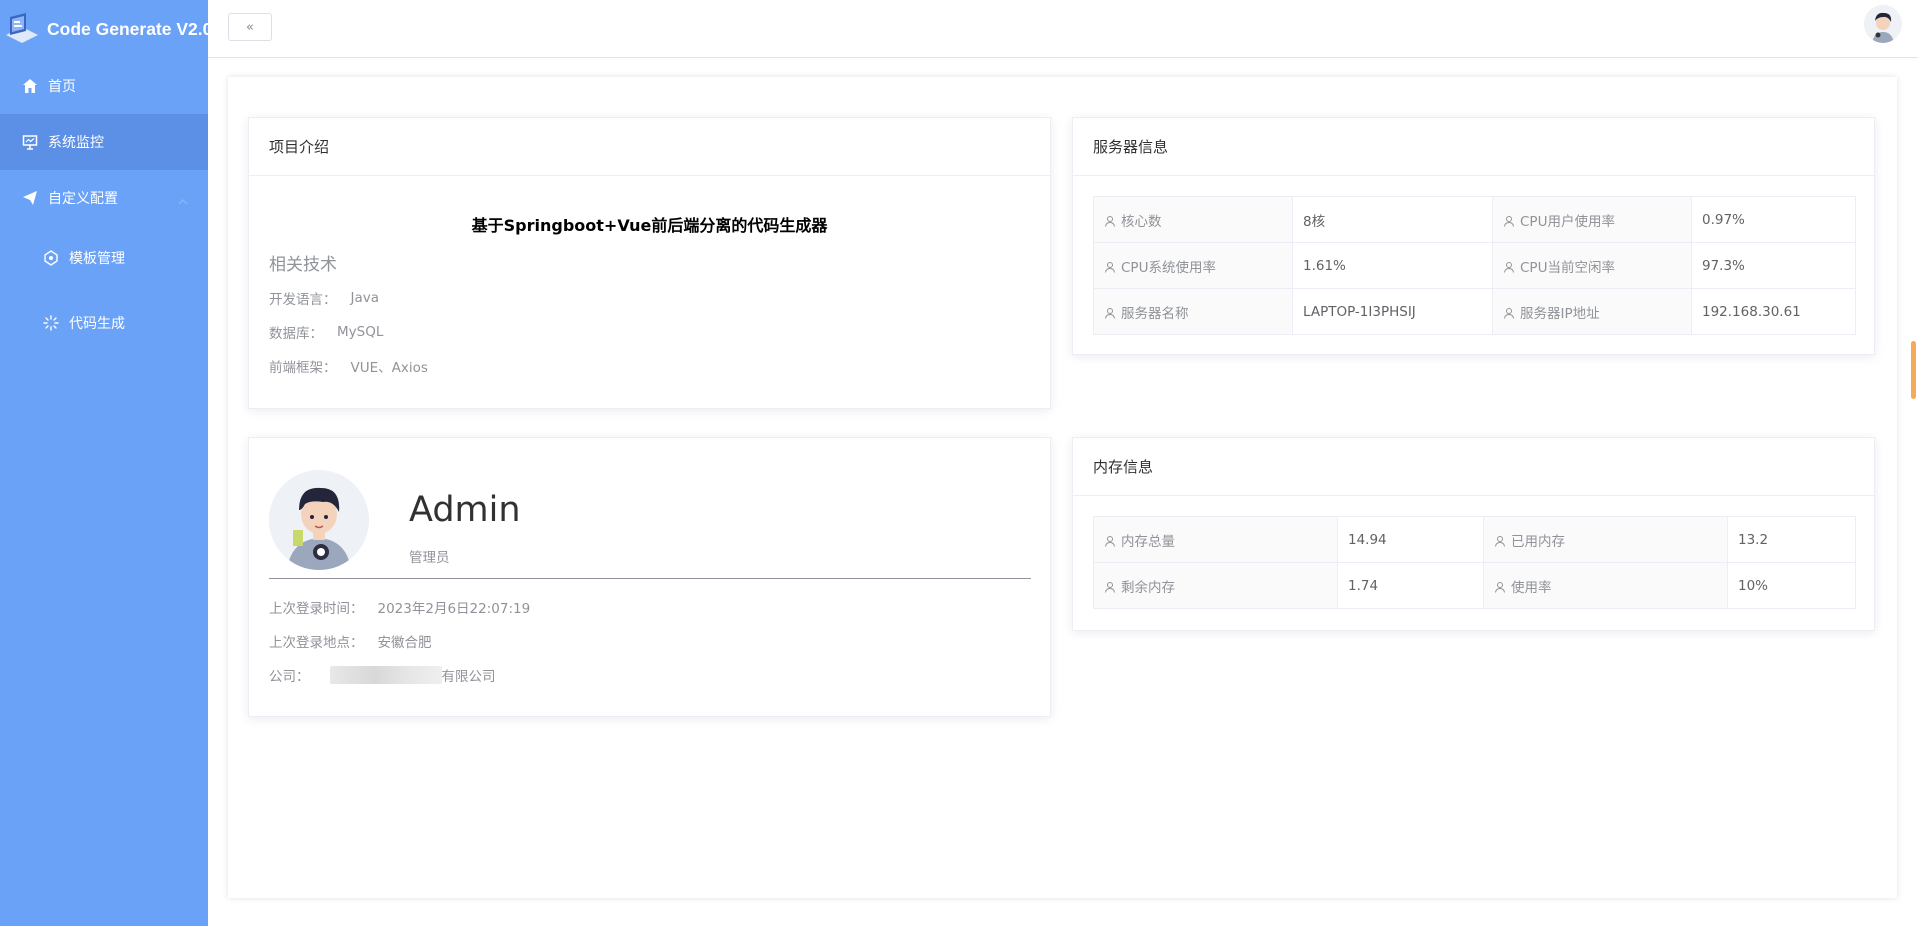 This screenshot has height=926, width=1918. What do you see at coordinates (649, 147) in the screenshot?
I see `card-title: 项目介绍` at bounding box center [649, 147].